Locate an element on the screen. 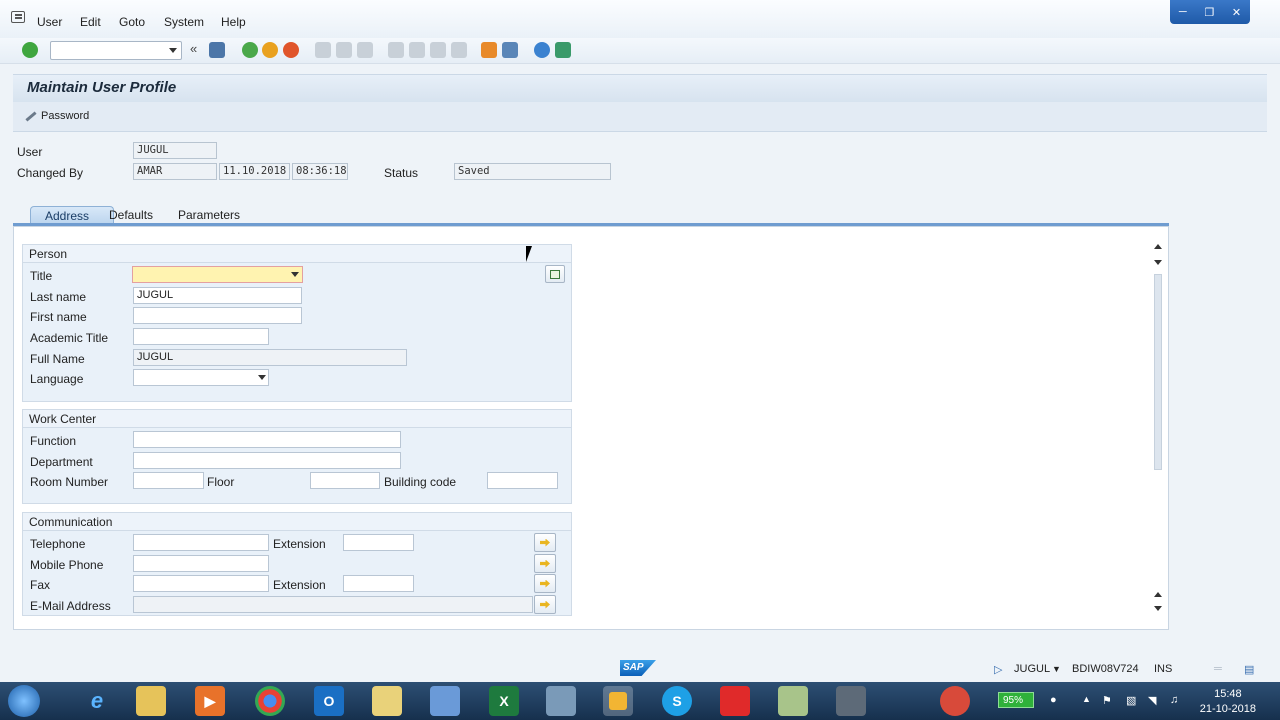  previous-page-icon is located at coordinates (417, 50).